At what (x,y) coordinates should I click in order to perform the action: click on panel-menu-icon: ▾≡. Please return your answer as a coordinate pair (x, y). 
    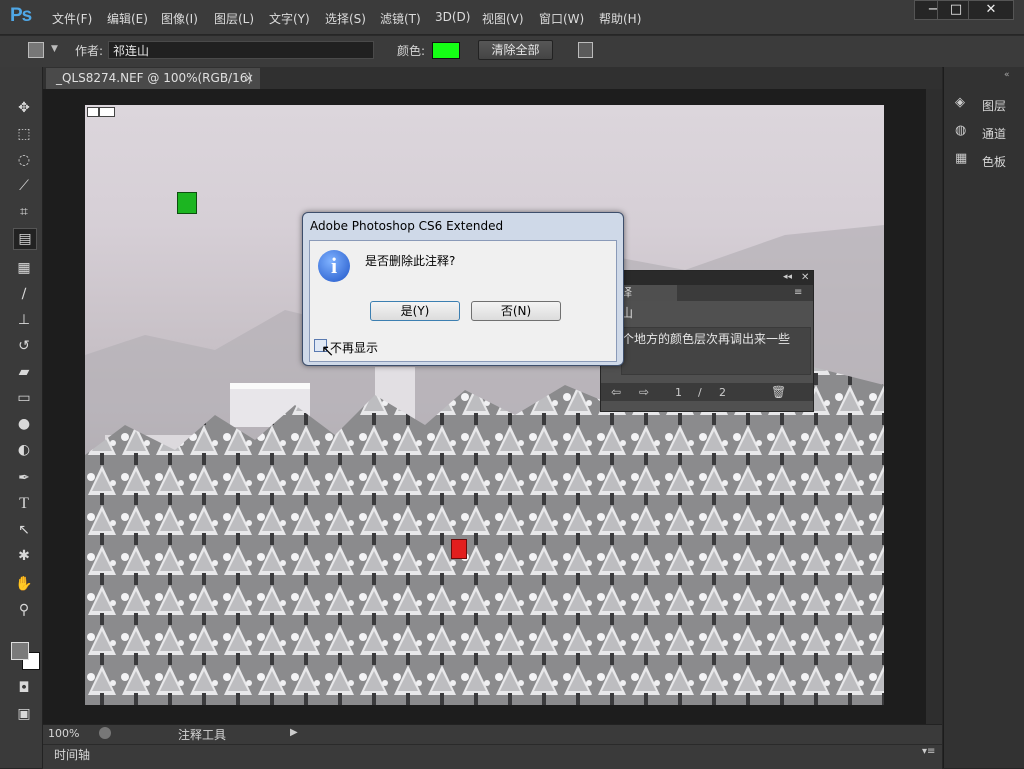
    Looking at the image, I should click on (928, 751).